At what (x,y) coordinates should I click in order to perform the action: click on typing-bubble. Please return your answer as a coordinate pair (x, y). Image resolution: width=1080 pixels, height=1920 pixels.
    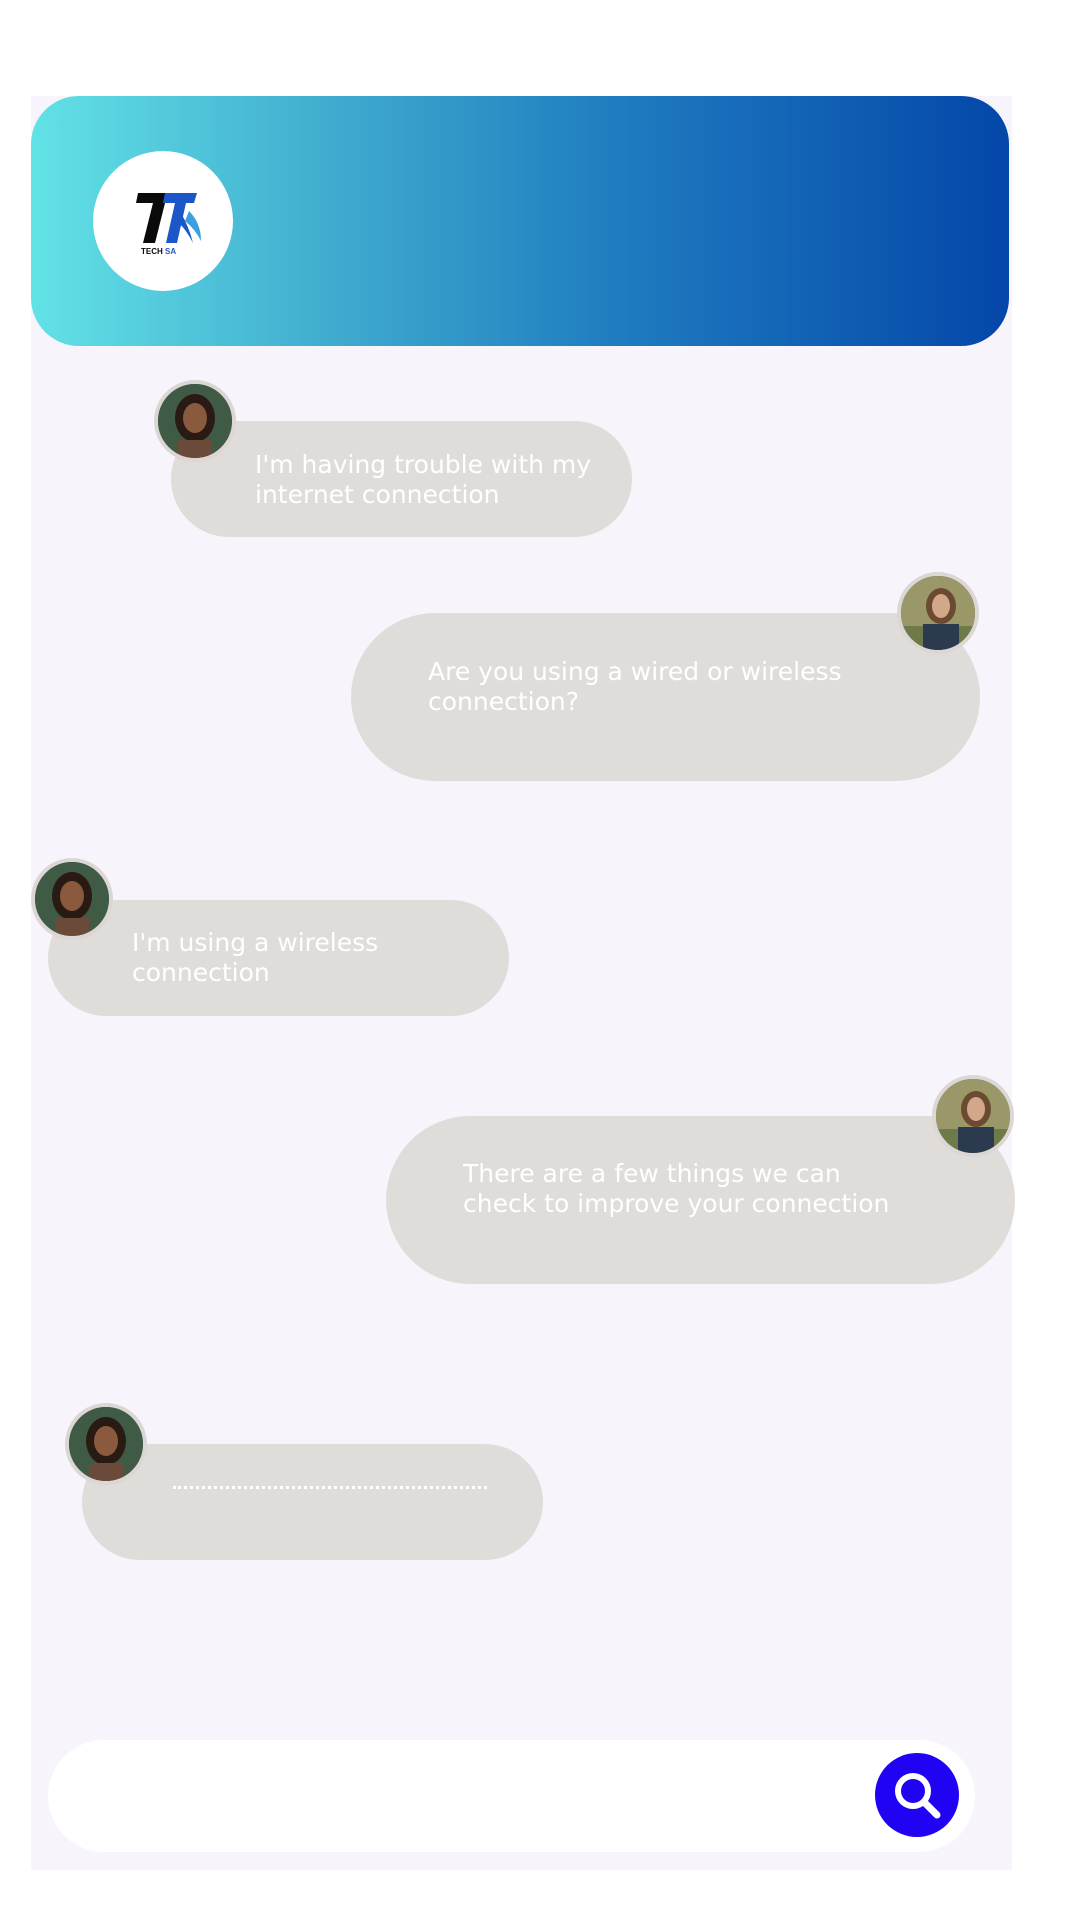
    Looking at the image, I should click on (312, 1502).